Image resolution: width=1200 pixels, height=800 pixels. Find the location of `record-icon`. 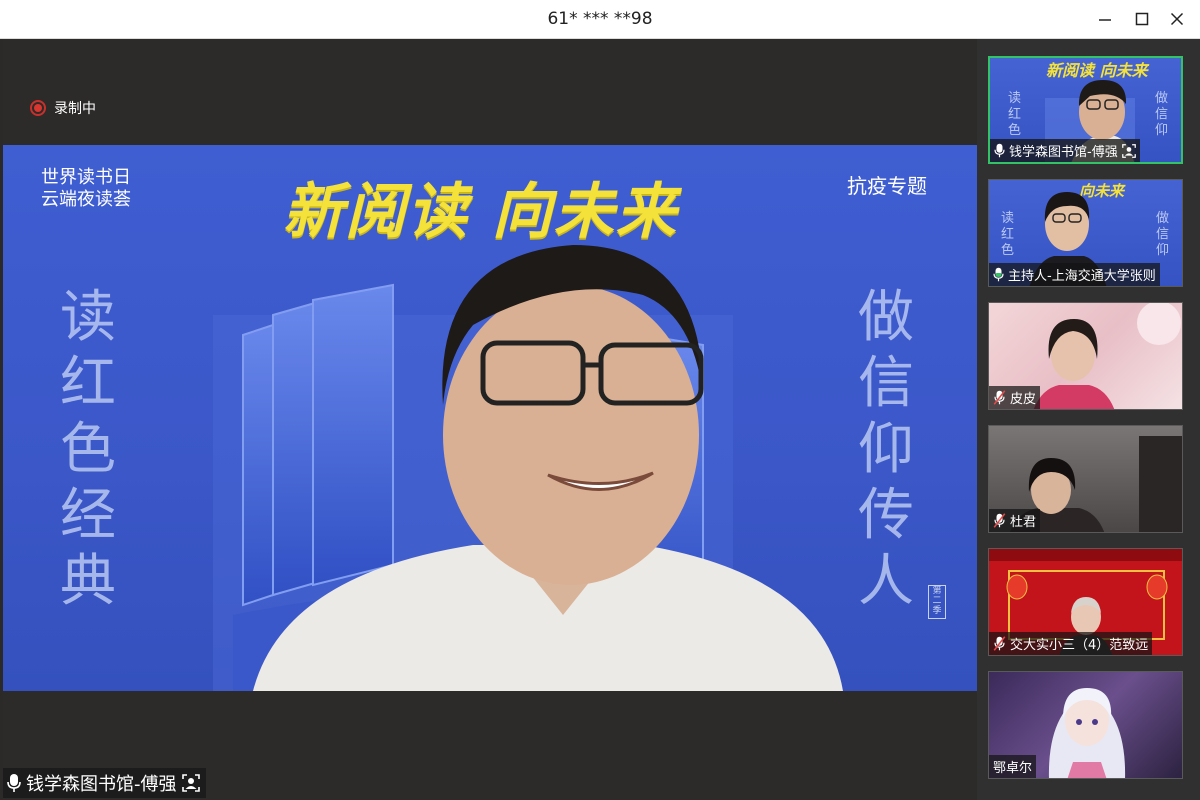

record-icon is located at coordinates (38, 108).